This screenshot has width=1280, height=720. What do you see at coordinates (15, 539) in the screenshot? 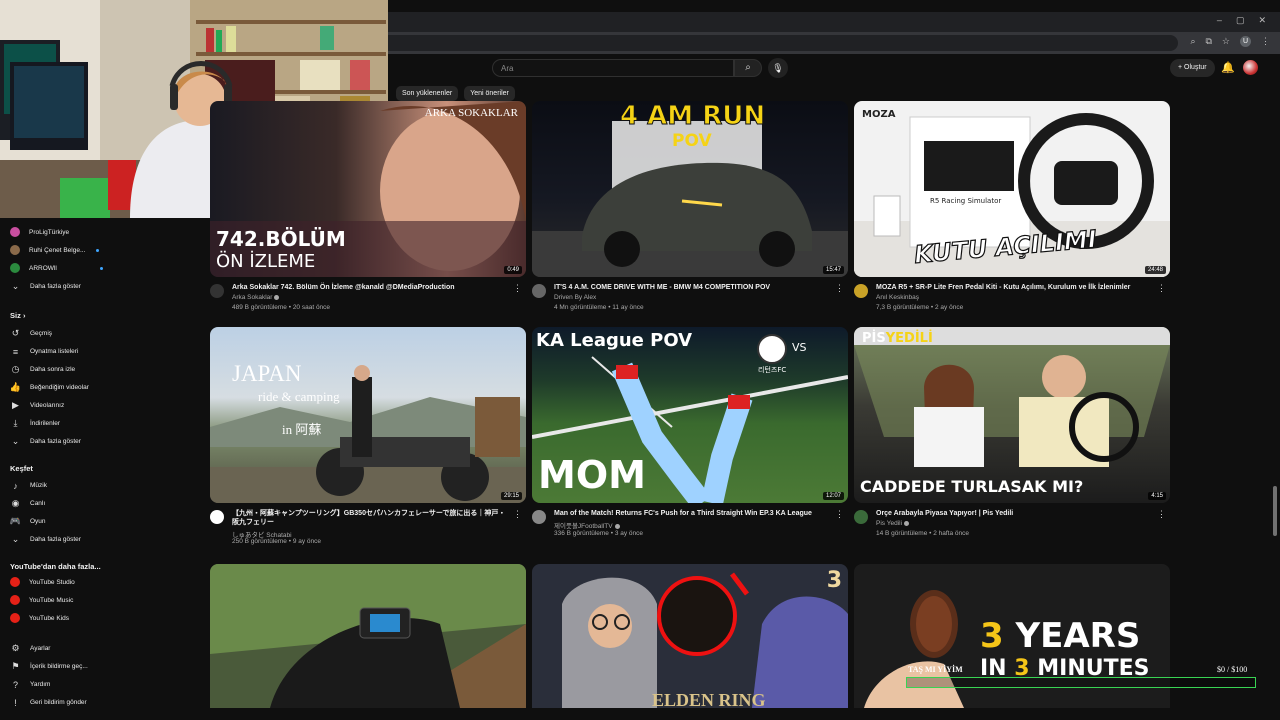
I see `chevron-down-icon: ⌄` at bounding box center [15, 539].